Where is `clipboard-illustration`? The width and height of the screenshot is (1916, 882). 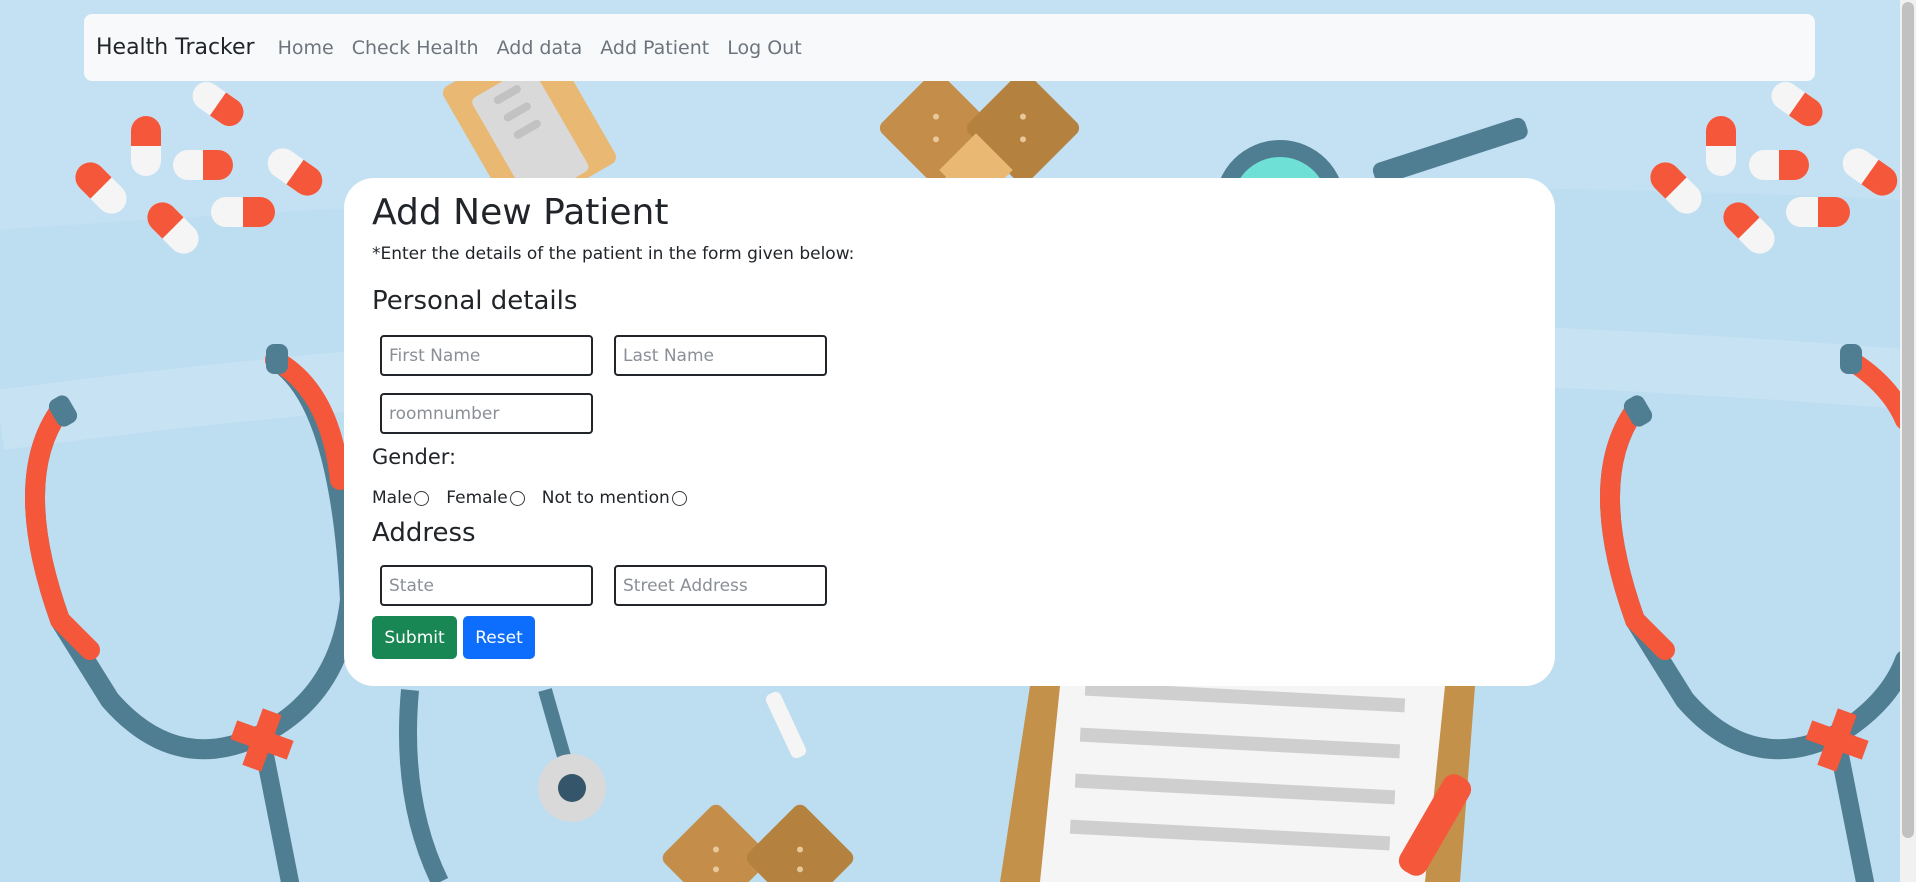
clipboard-illustration is located at coordinates (1237, 781).